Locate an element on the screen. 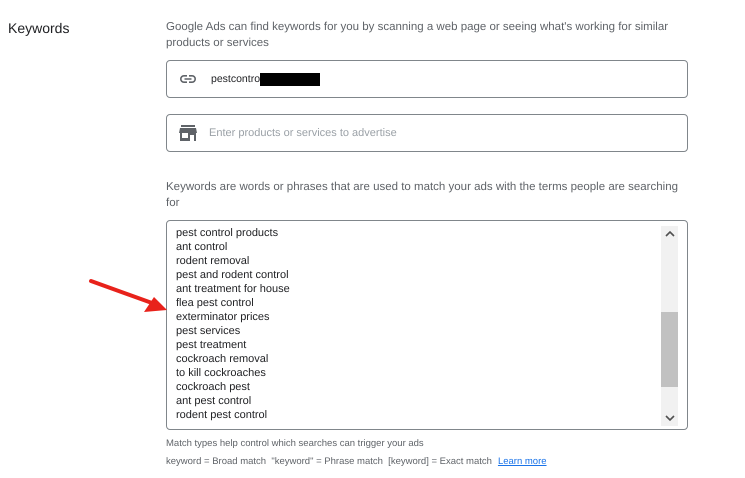  keyword-line: pest control products is located at coordinates (228, 233).